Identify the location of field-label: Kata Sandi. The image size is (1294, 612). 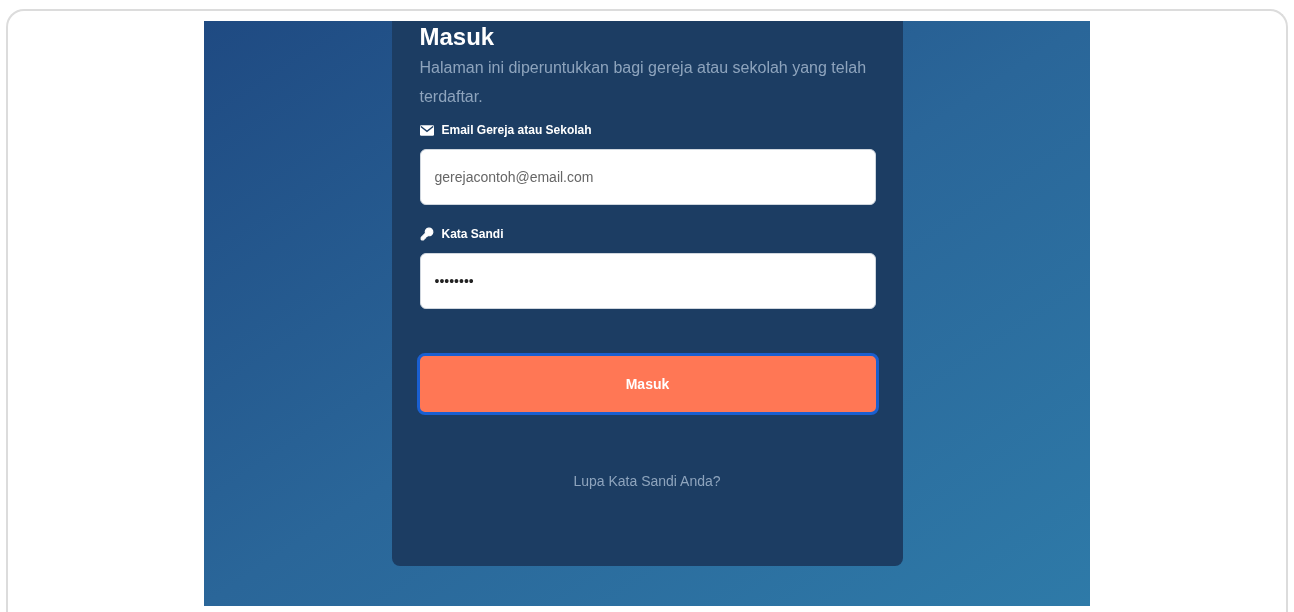
(472, 234).